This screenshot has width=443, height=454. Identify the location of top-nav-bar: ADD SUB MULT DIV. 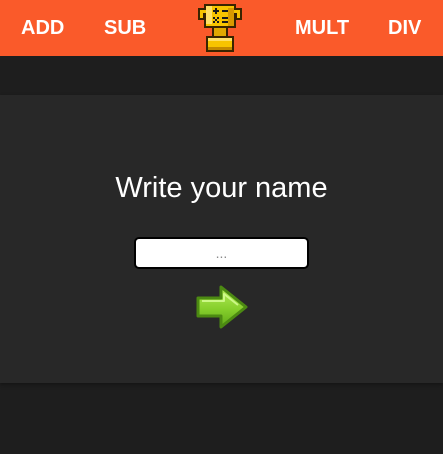
(221, 28).